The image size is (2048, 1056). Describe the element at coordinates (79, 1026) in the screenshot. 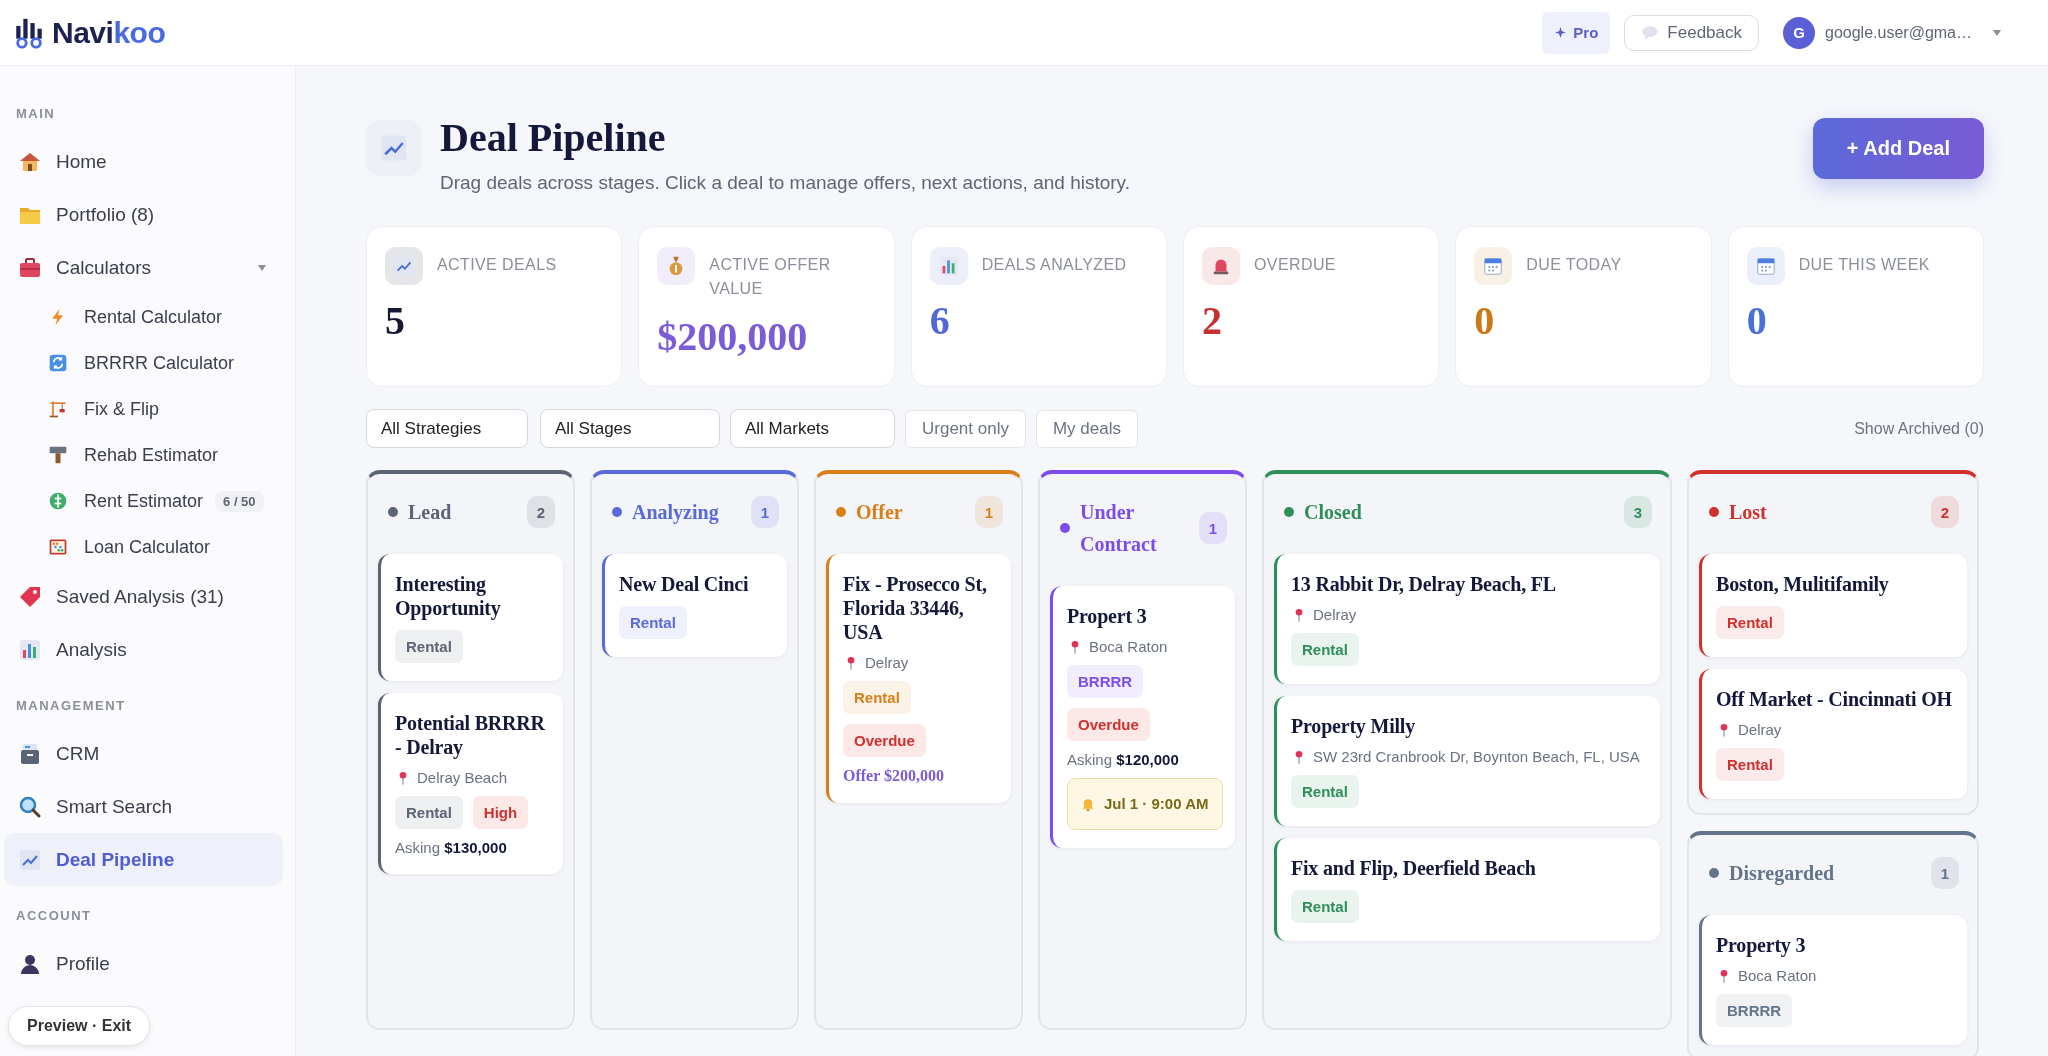

I see `preview-exit-button: Preview · Exit` at that location.